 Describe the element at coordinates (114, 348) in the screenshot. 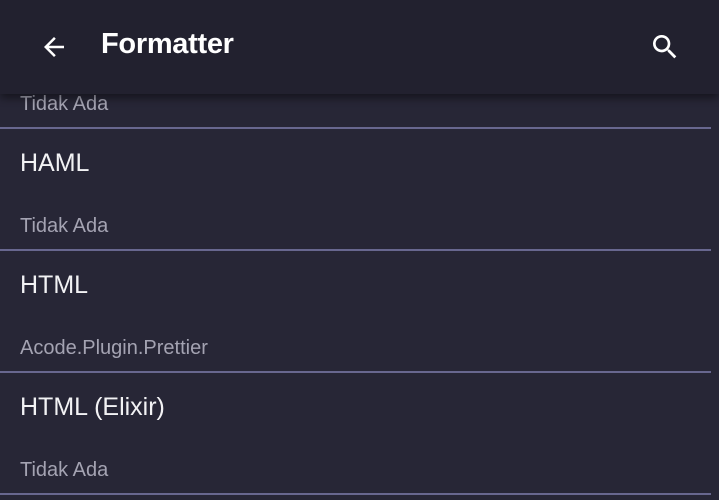

I see `item-subtitle: Acode.Plugin.Prettier` at that location.